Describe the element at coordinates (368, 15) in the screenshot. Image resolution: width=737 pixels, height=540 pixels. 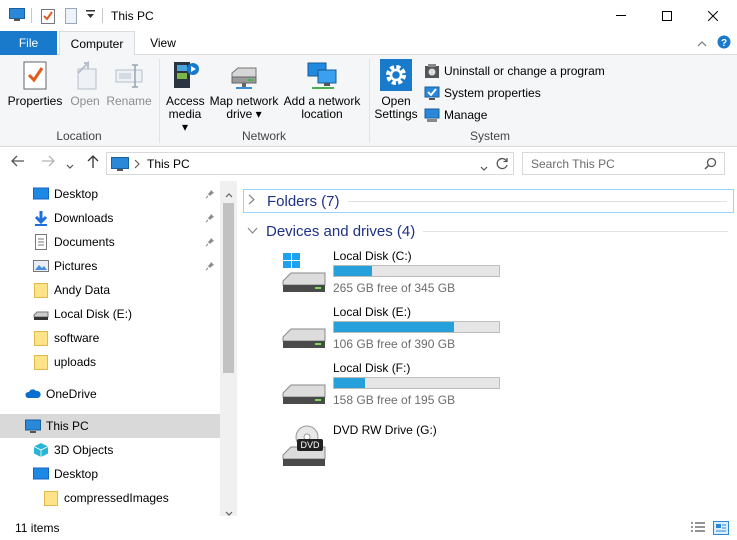
I see `title-bar: This PC` at that location.